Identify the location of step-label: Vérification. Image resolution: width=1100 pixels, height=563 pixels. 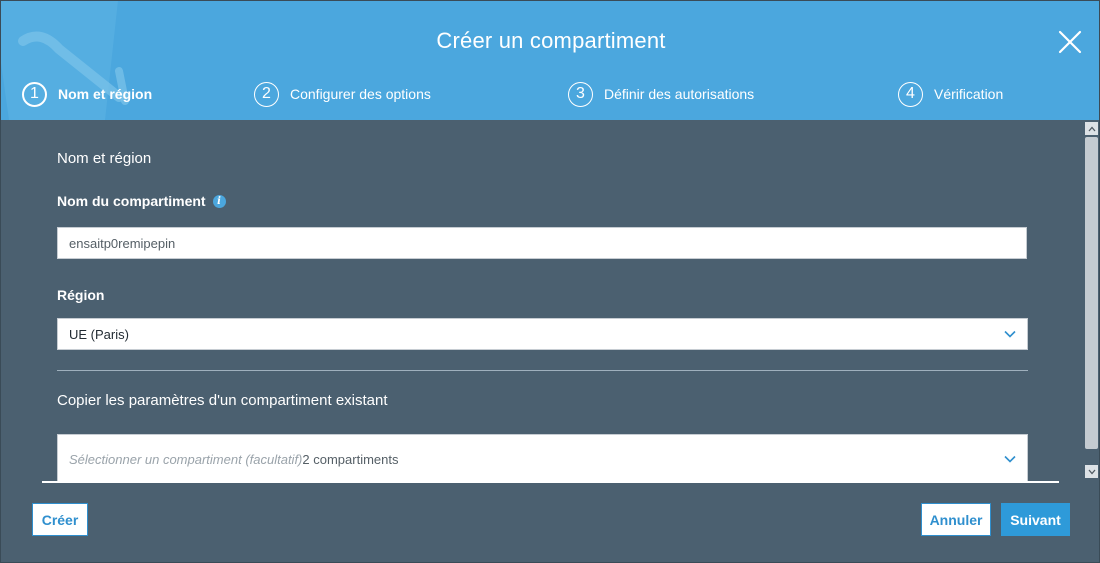
(969, 94).